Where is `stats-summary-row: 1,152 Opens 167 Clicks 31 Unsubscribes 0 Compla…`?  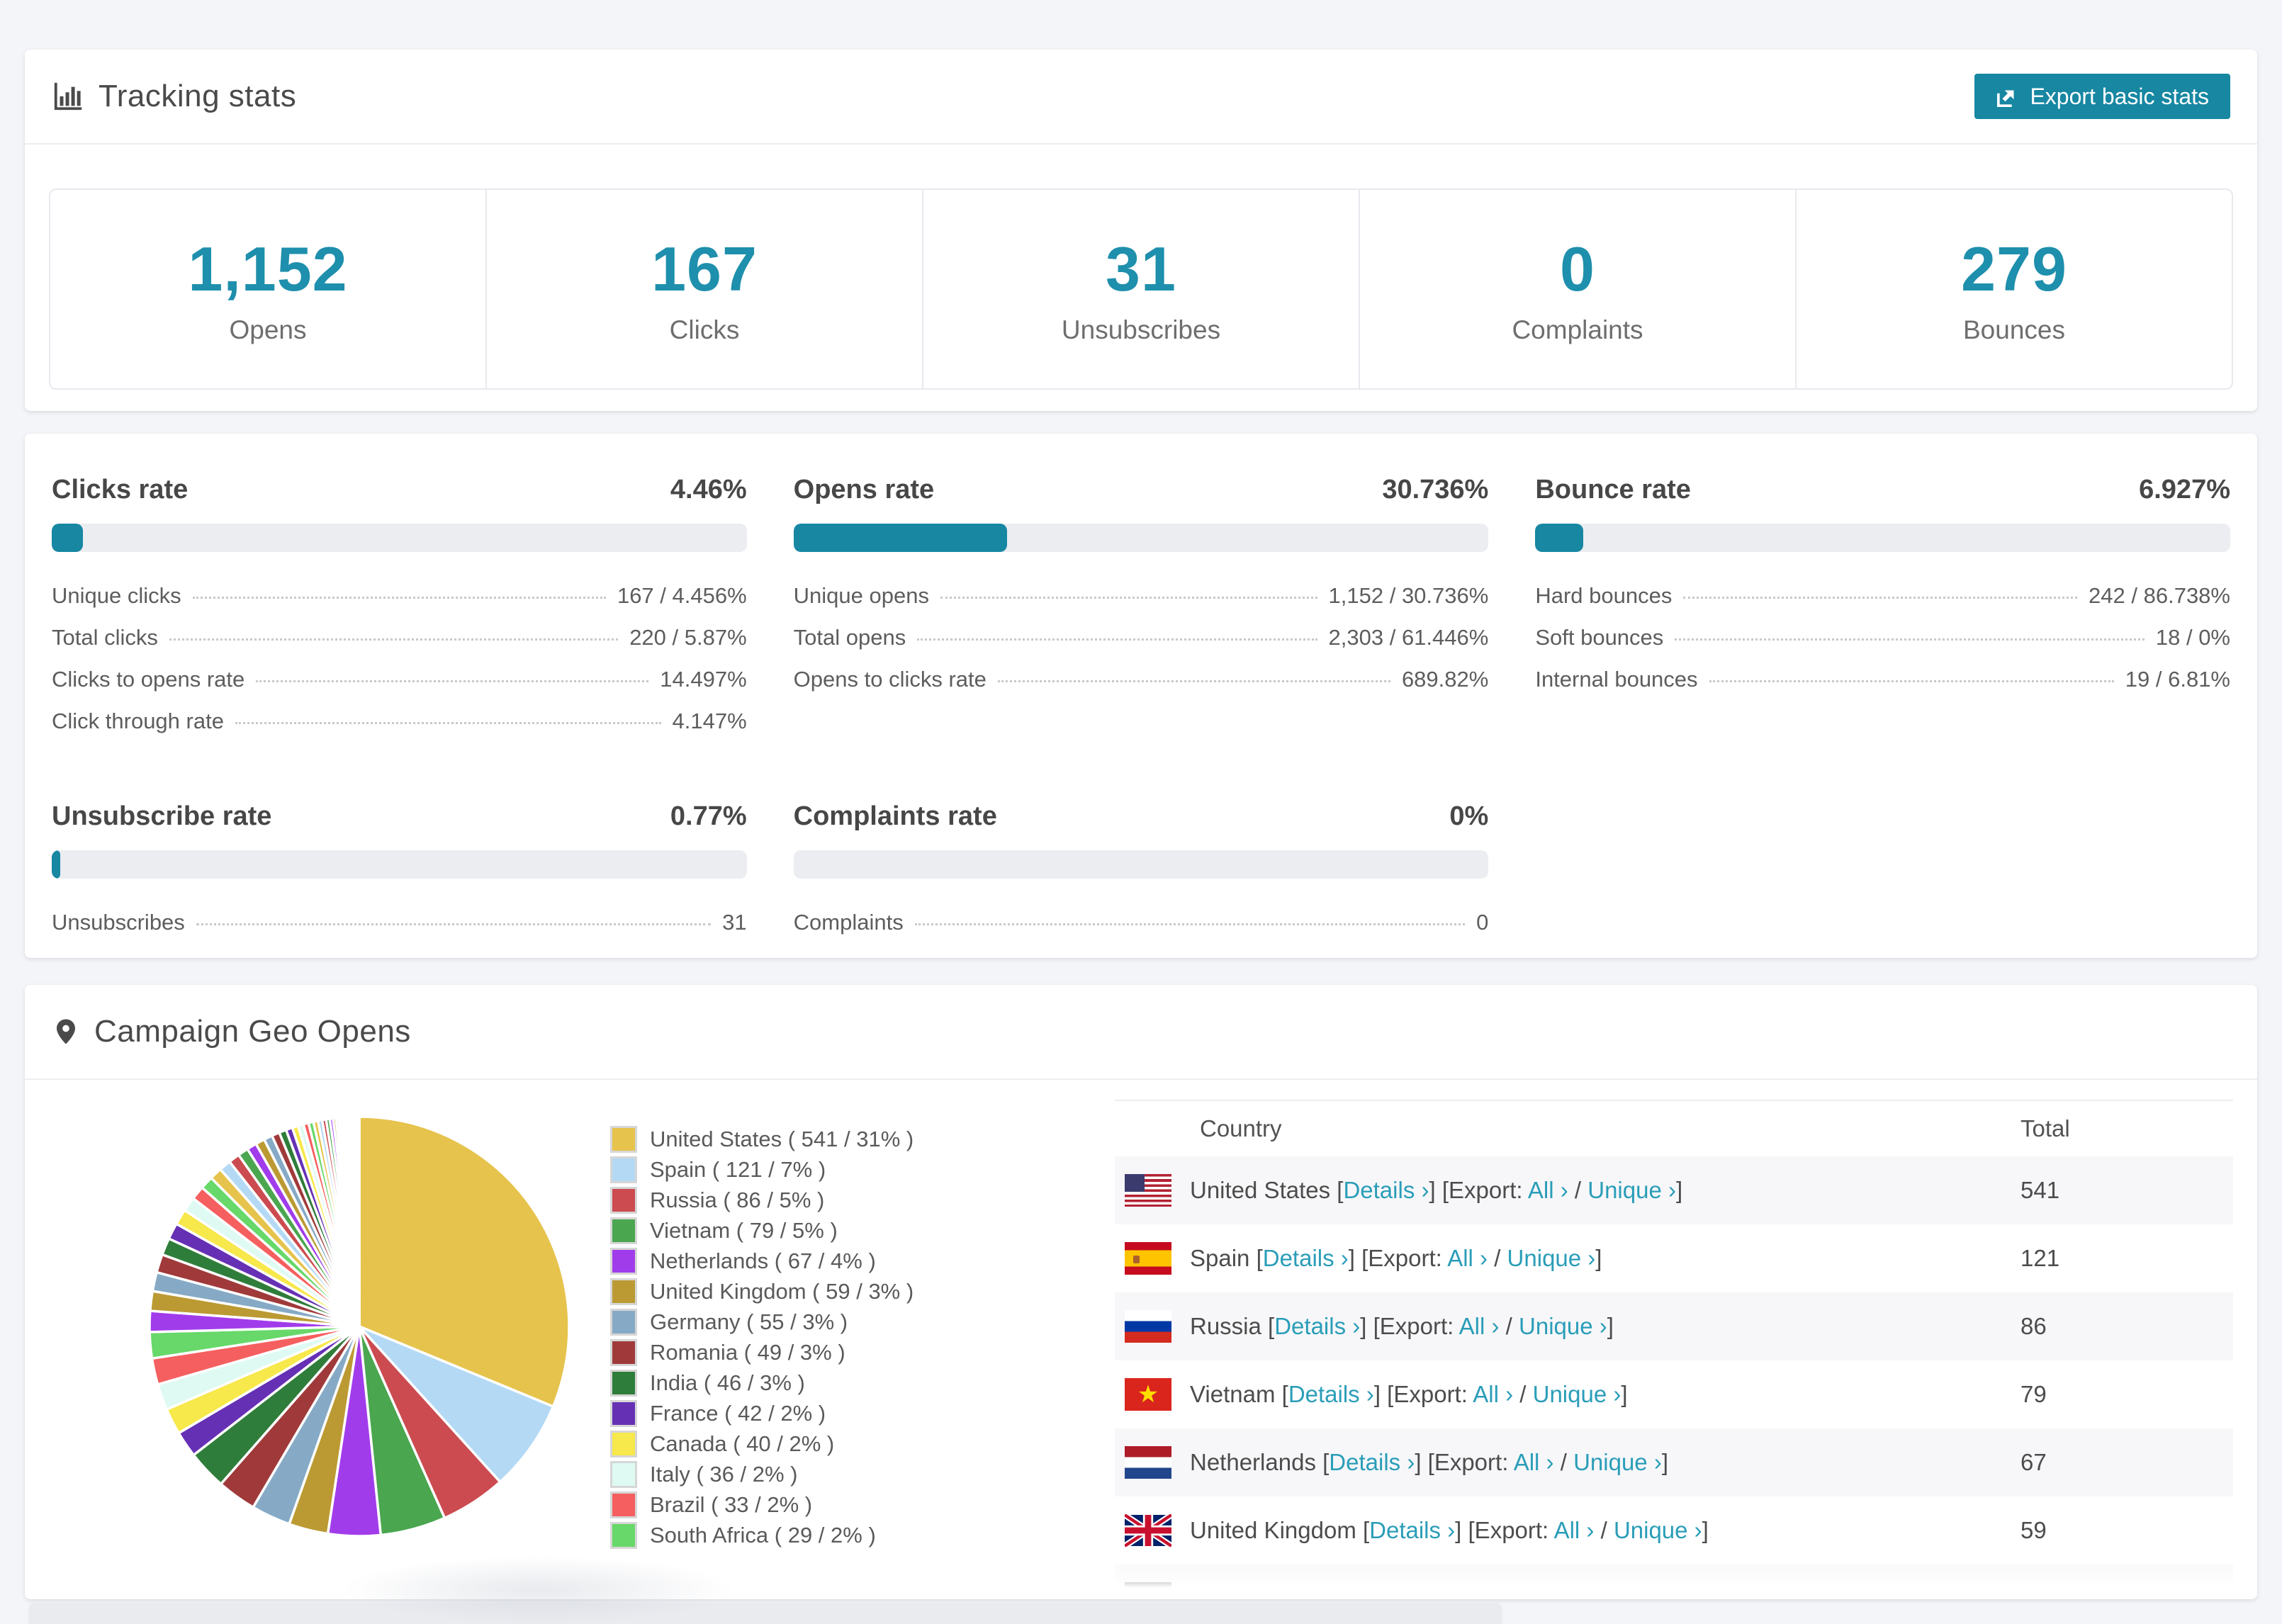 stats-summary-row: 1,152 Opens 167 Clicks 31 Unsubscribes 0 Compla… is located at coordinates (1141, 289).